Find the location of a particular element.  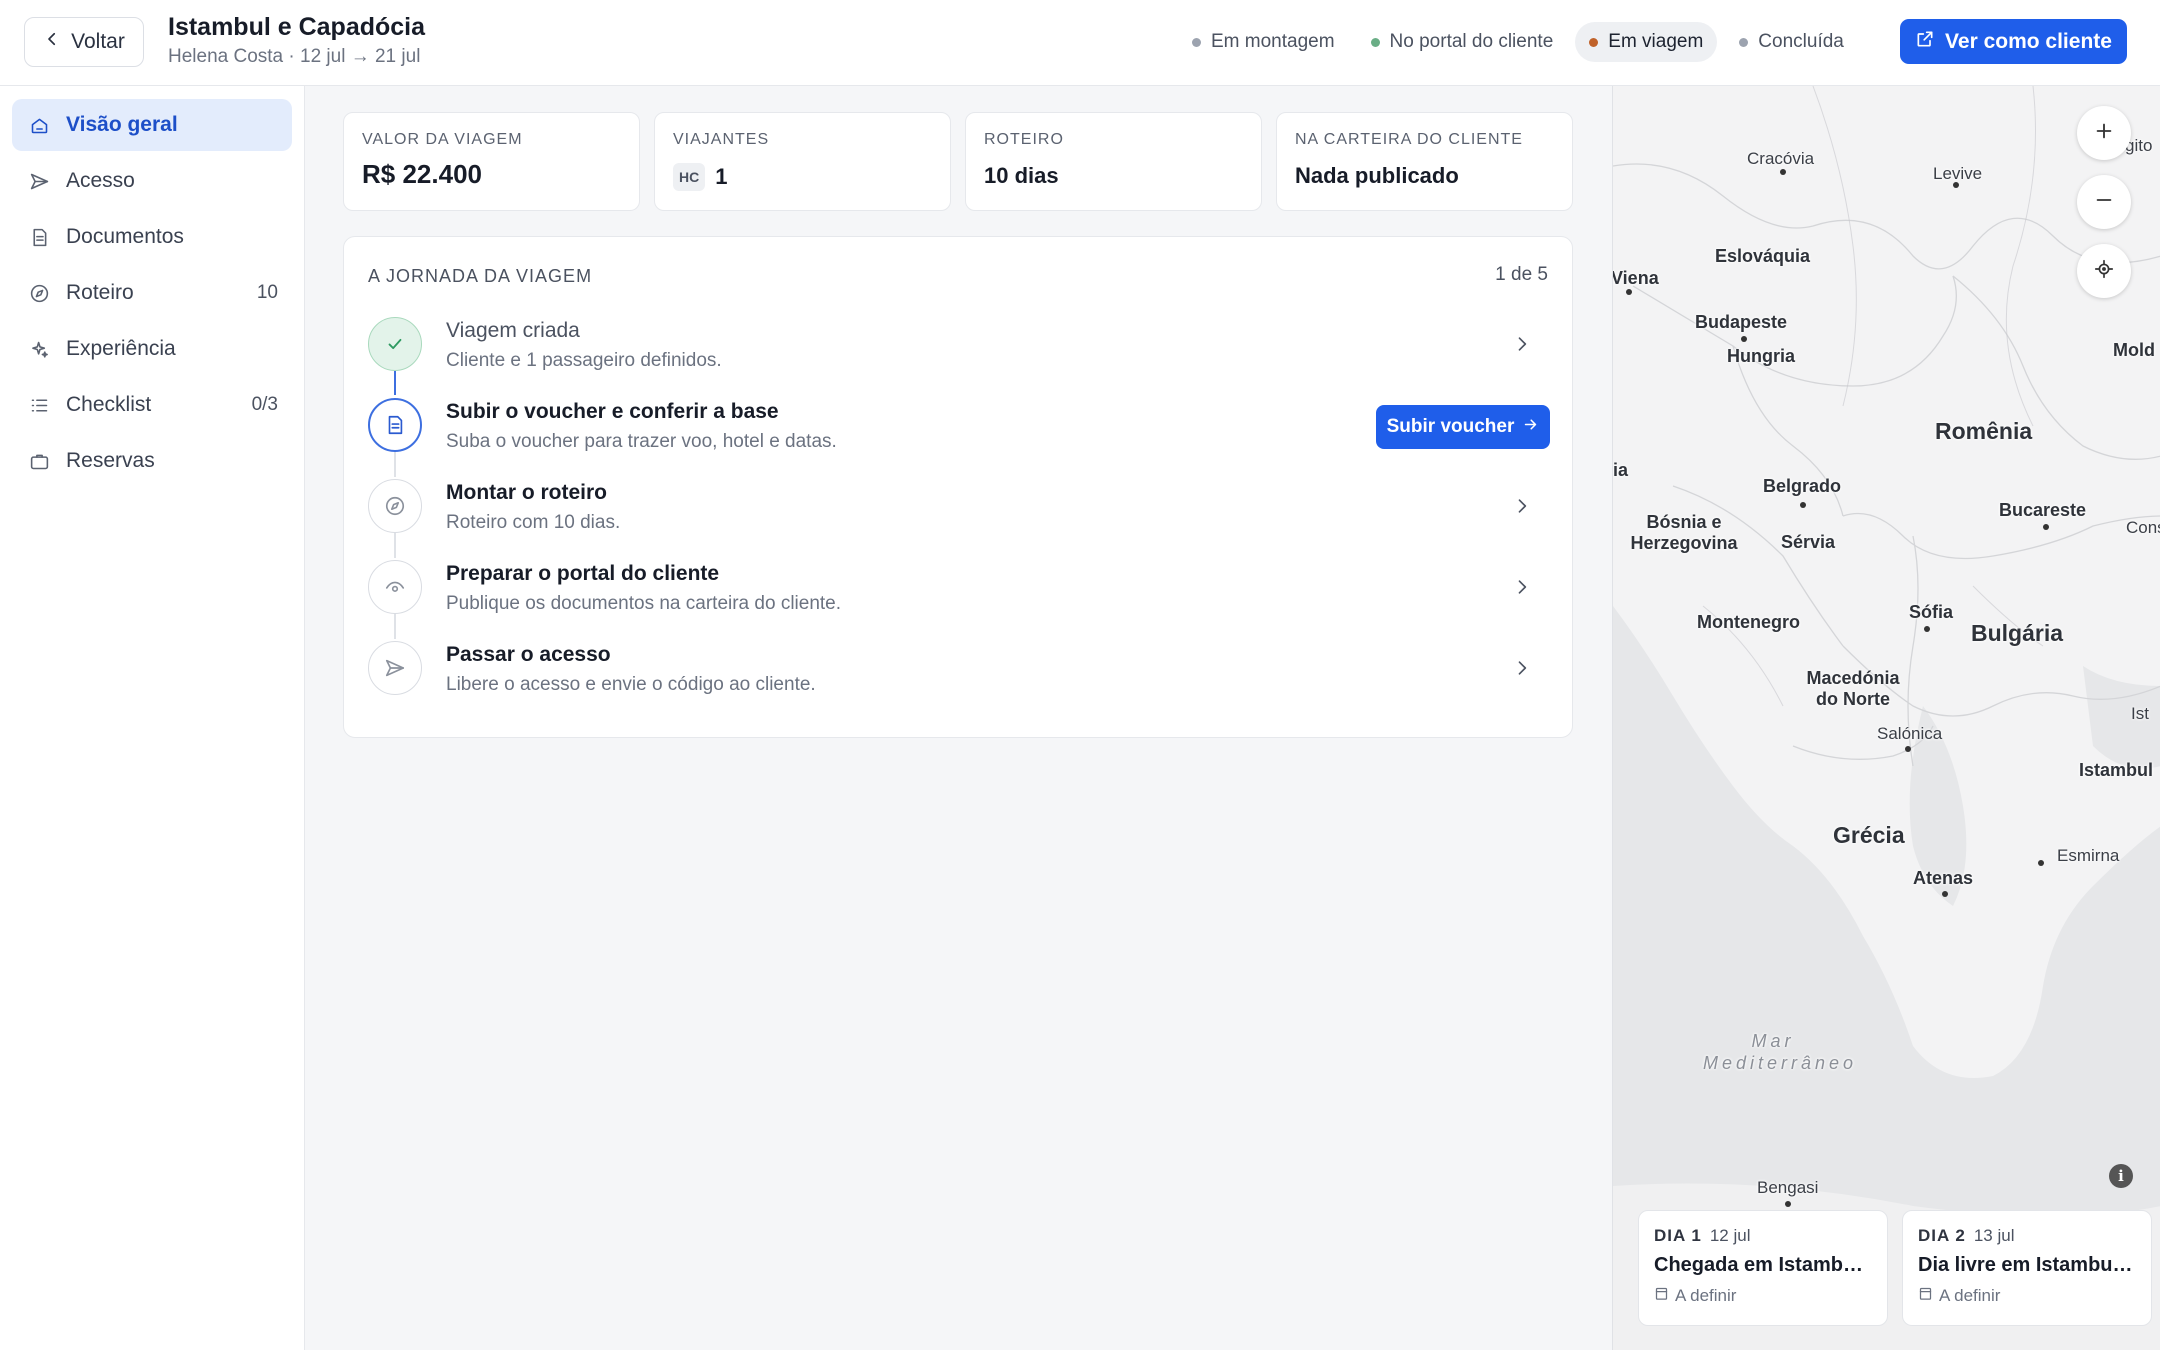

traveler-avatar: HC is located at coordinates (689, 177).